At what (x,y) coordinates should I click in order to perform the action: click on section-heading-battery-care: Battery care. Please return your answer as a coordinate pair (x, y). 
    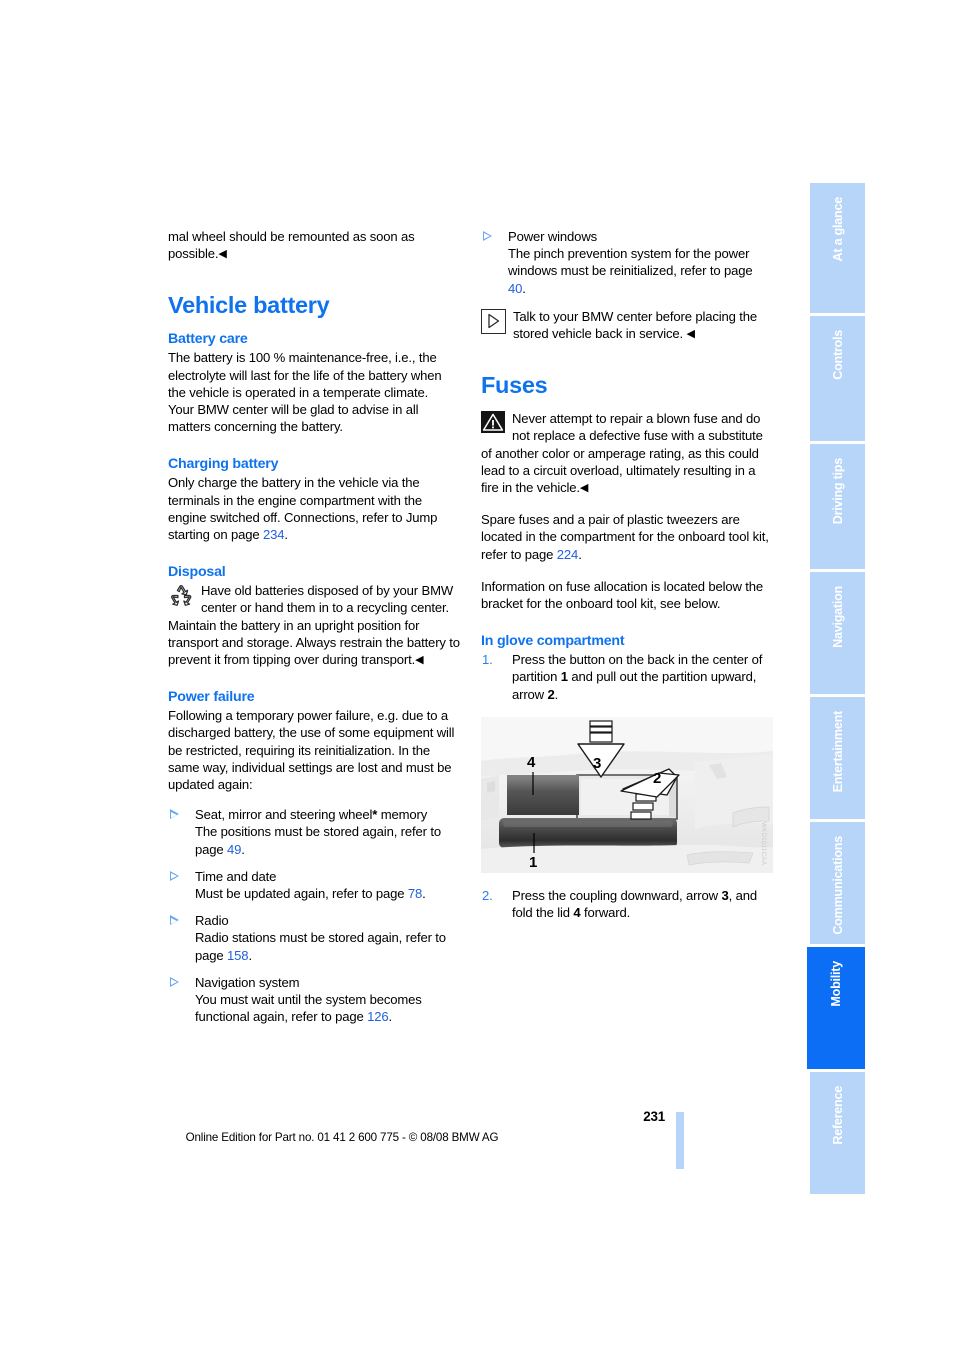
    Looking at the image, I should click on (208, 339).